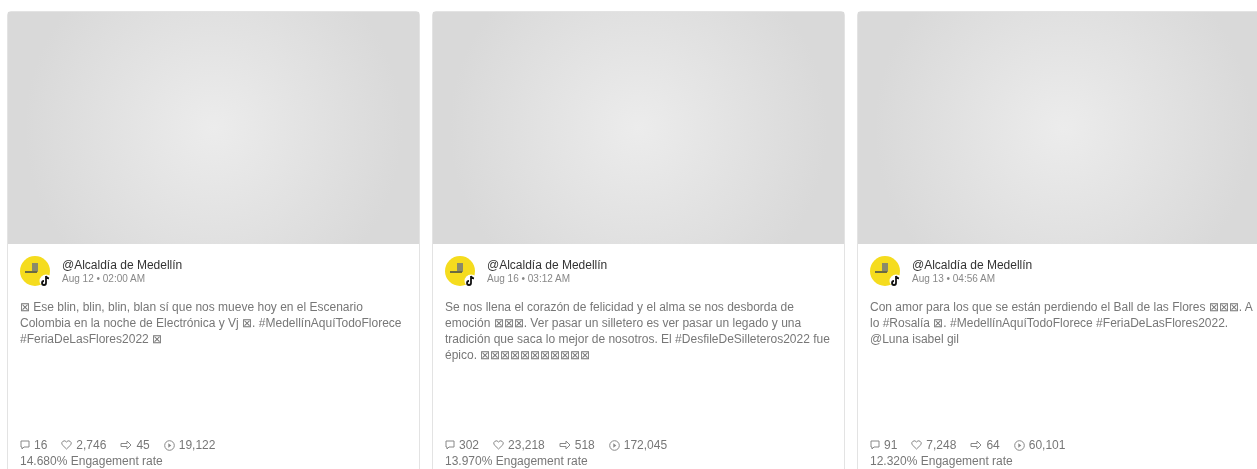 This screenshot has height=469, width=1257. Describe the element at coordinates (891, 445) in the screenshot. I see `comment-count: 91` at that location.